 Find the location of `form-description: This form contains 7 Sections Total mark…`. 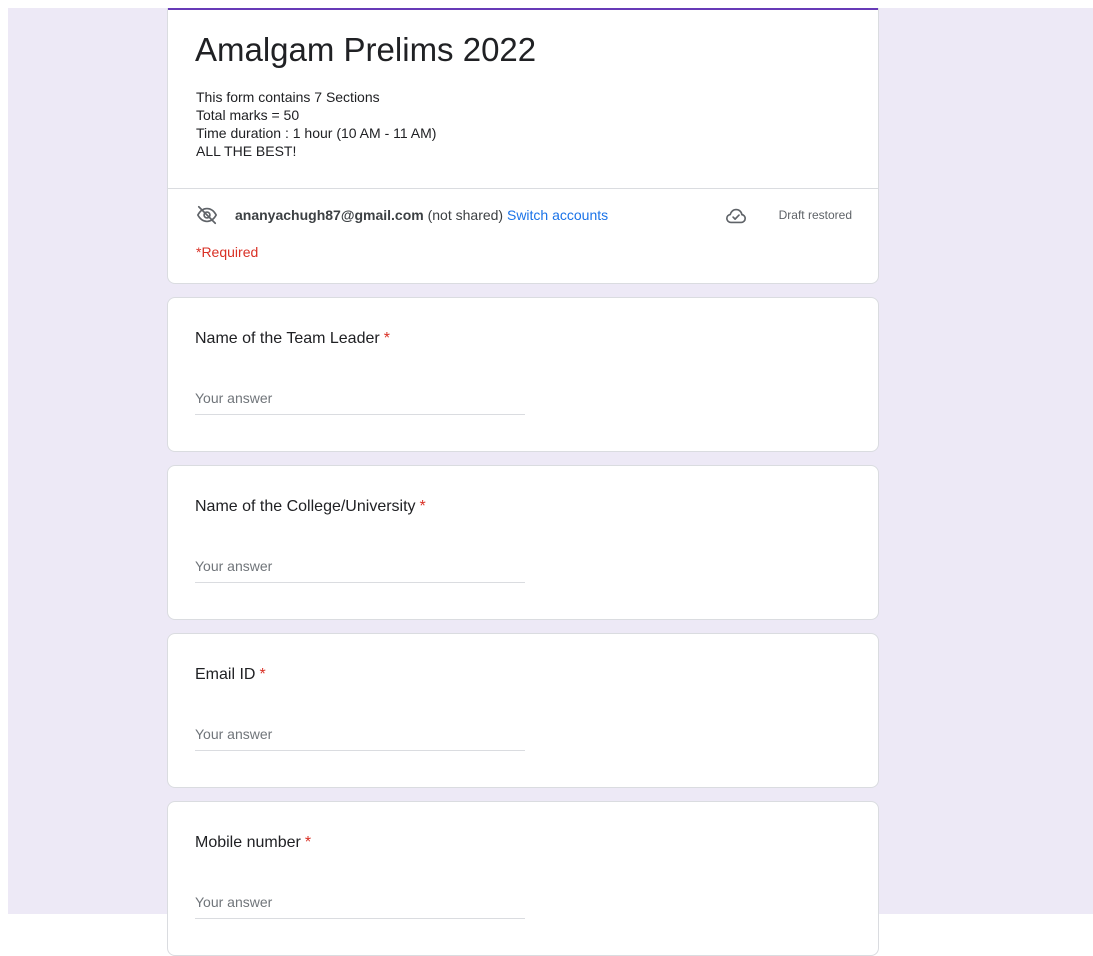

form-description: This form contains 7 Sections Total mark… is located at coordinates (316, 124).